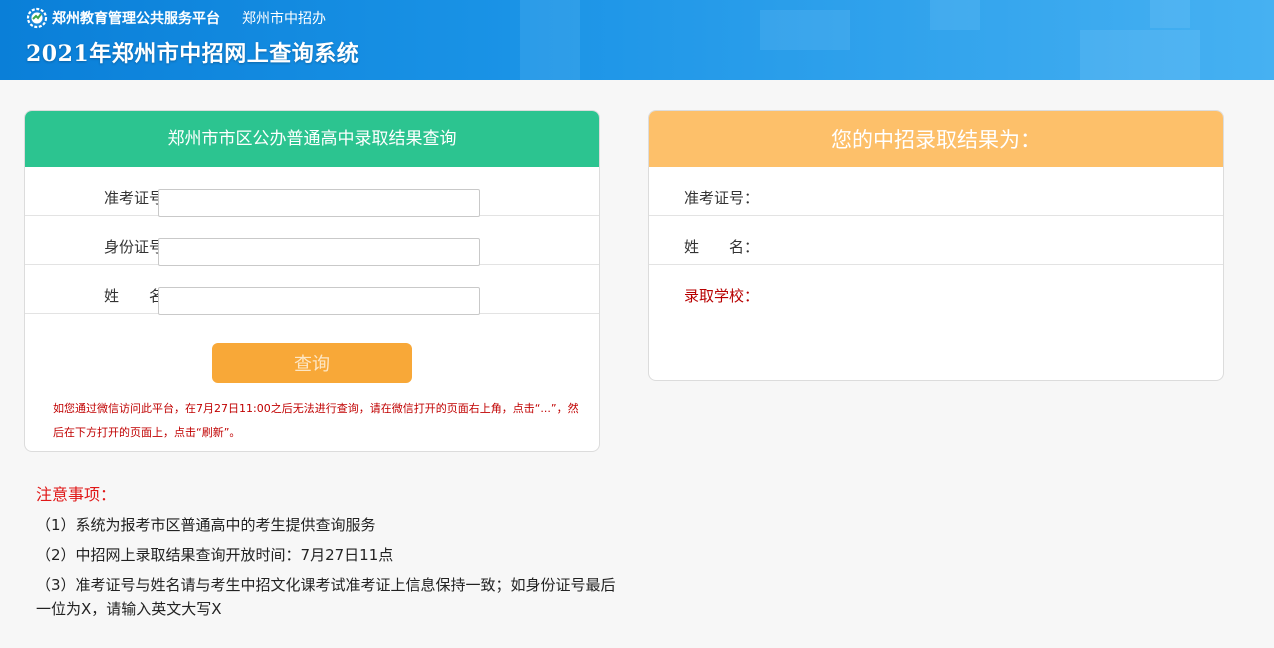 This screenshot has height=648, width=1274. I want to click on platform-line: 郑州教育管理公共服务平台 郑州市中招办, so click(176, 18).